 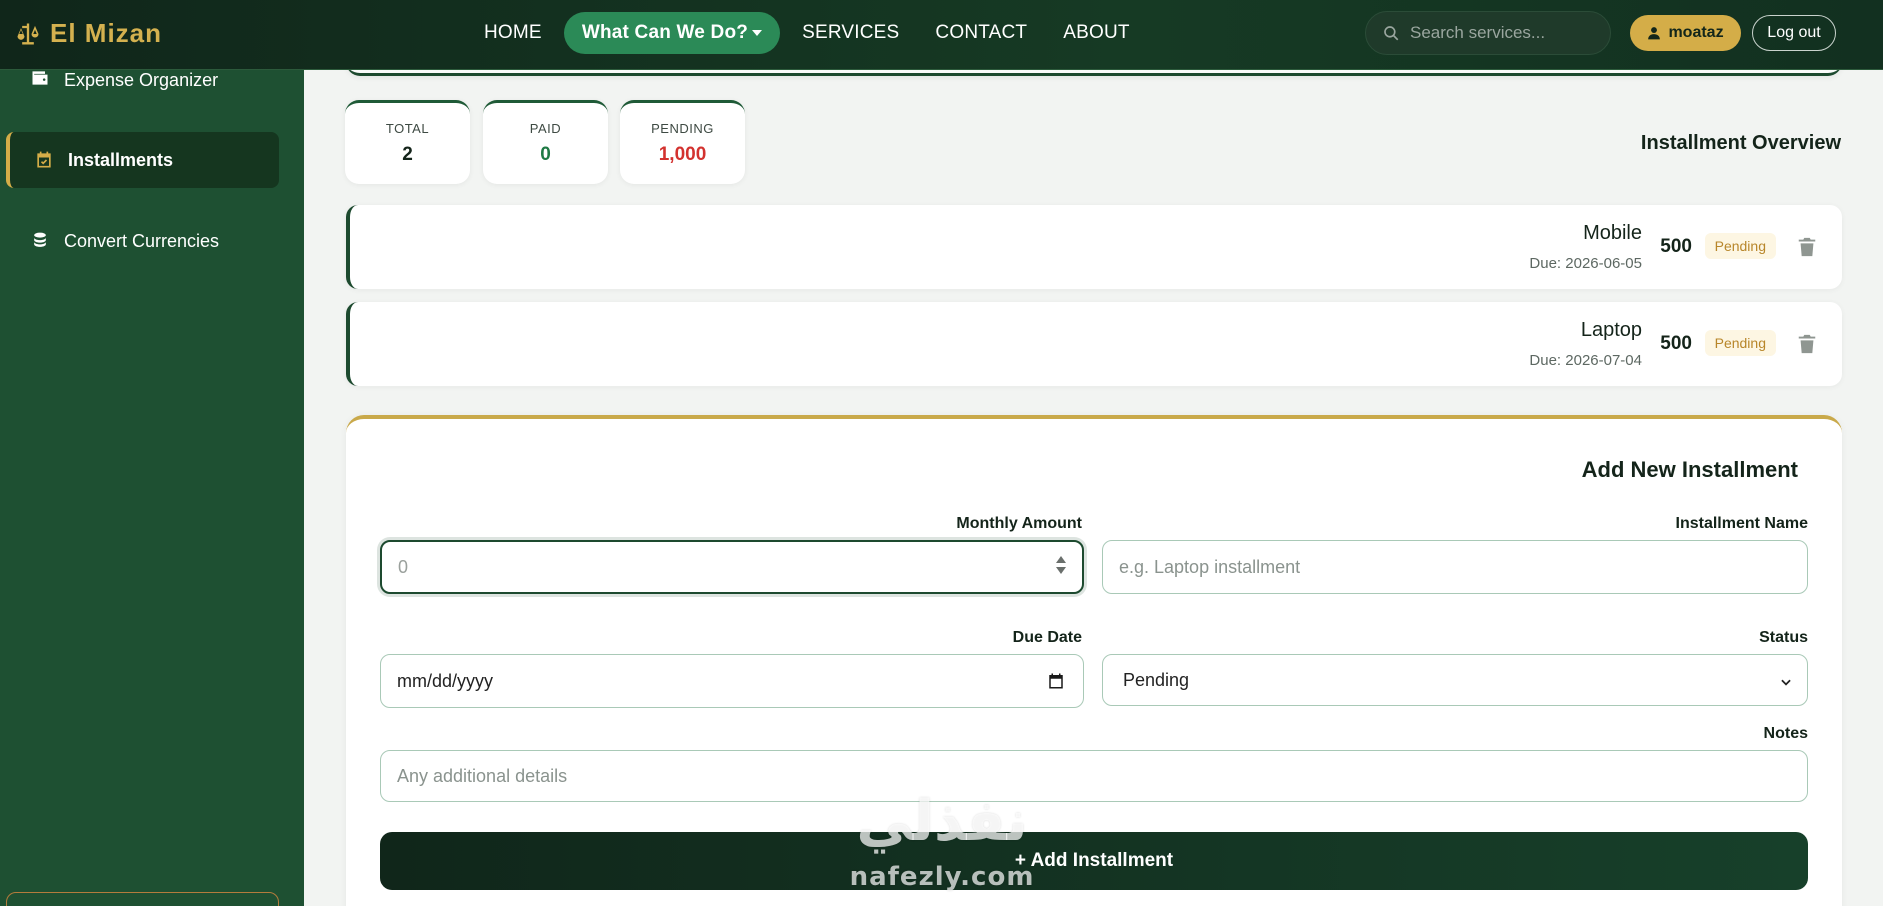 I want to click on sidebar-item-expense-organizer: Expense Organizer, so click(x=142, y=80).